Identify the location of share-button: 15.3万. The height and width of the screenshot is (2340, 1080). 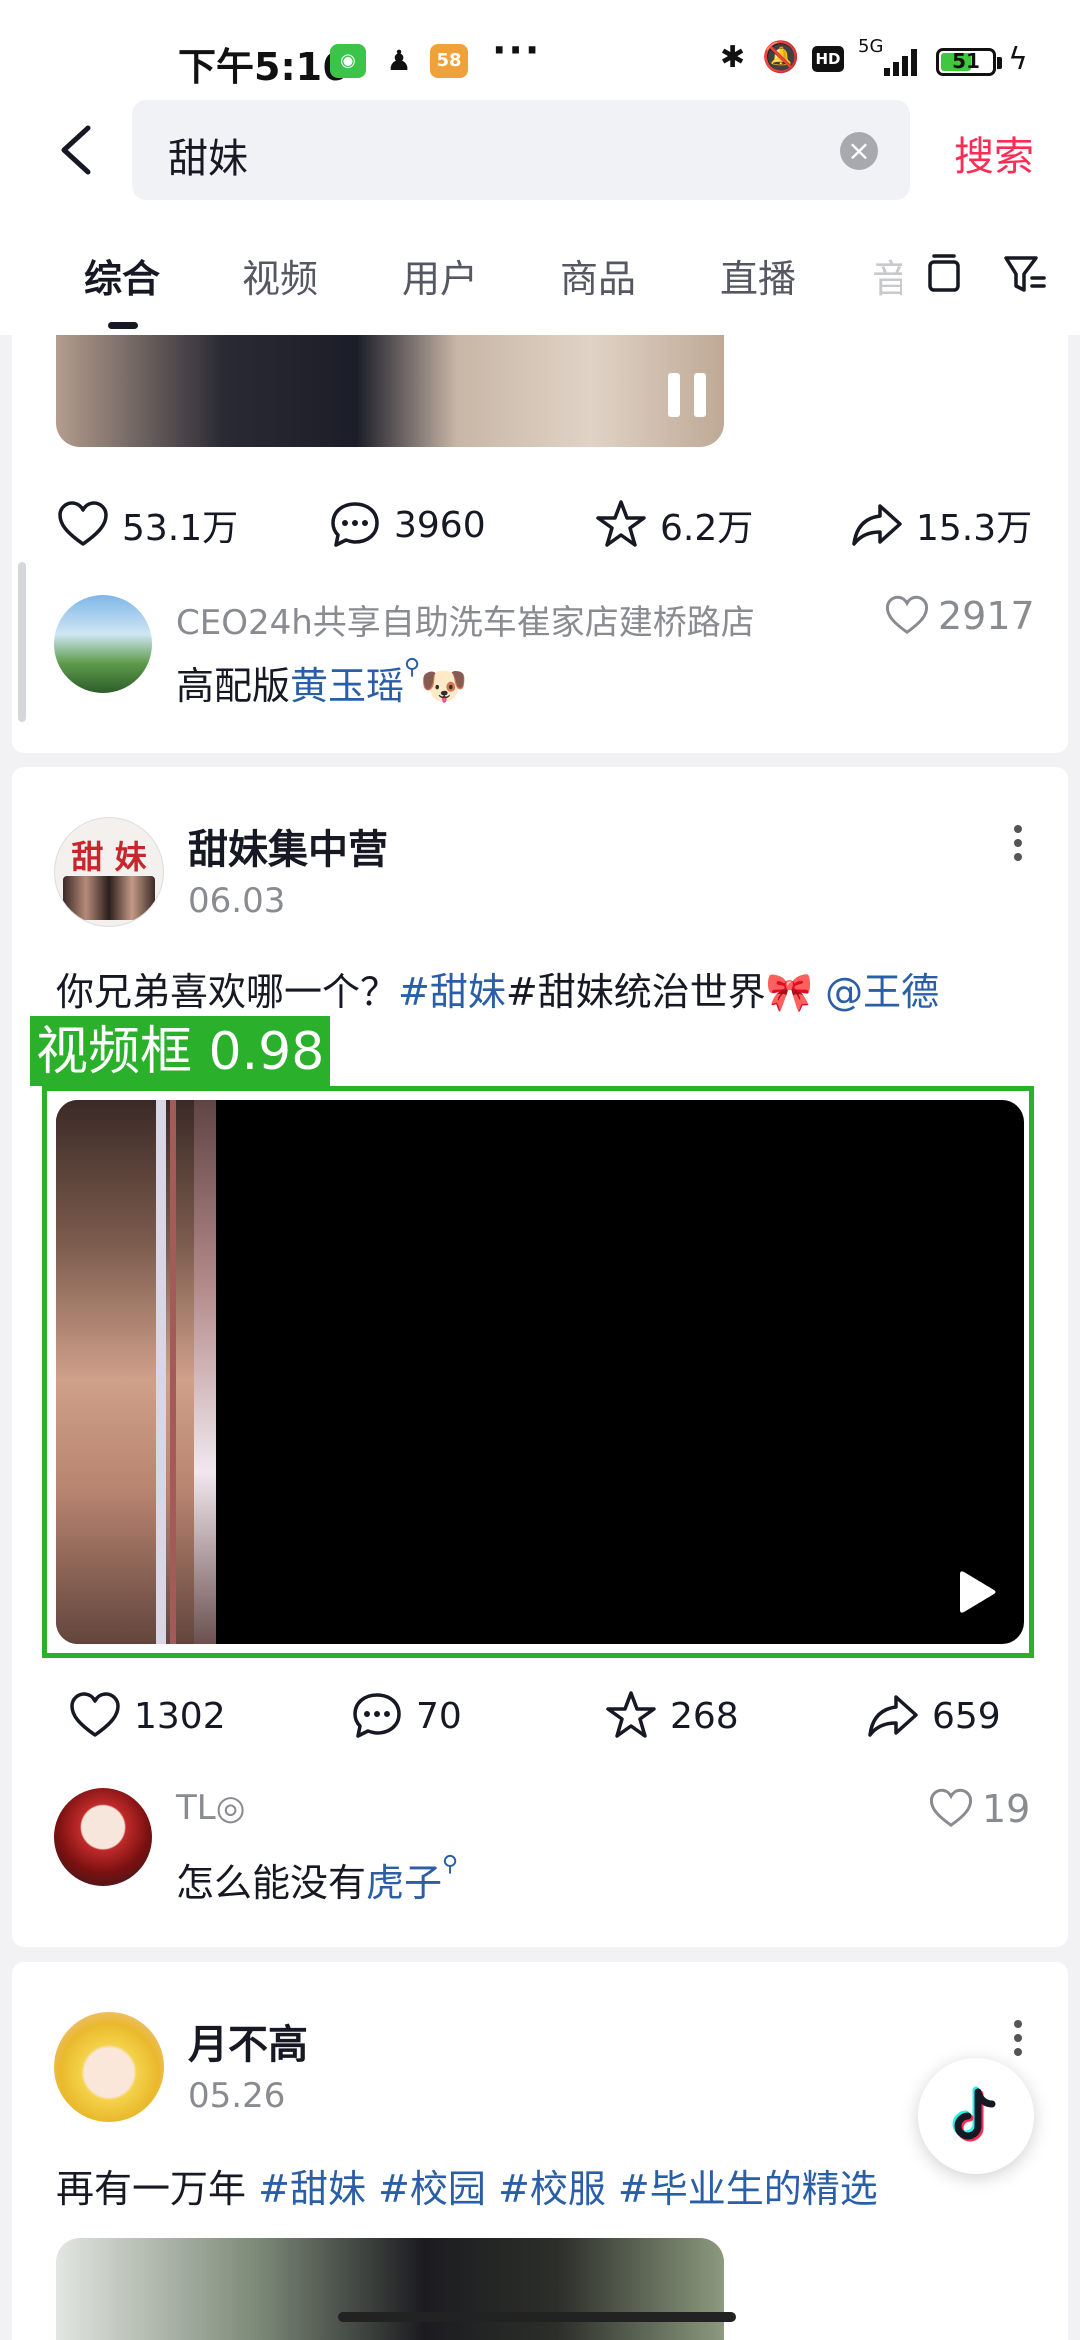
(941, 525).